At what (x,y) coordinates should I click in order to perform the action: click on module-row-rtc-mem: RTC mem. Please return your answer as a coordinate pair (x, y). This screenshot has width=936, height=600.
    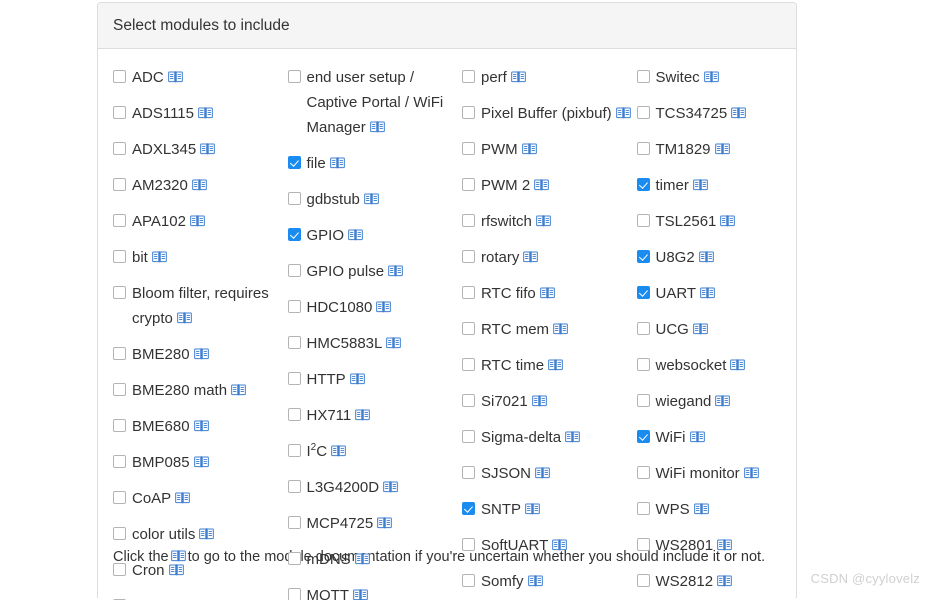
    Looking at the image, I should click on (547, 329).